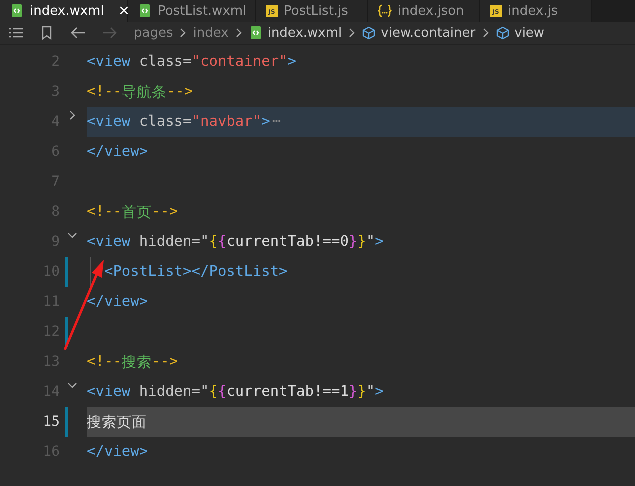 This screenshot has width=635, height=486. What do you see at coordinates (385, 11) in the screenshot?
I see `braces-file-icon` at bounding box center [385, 11].